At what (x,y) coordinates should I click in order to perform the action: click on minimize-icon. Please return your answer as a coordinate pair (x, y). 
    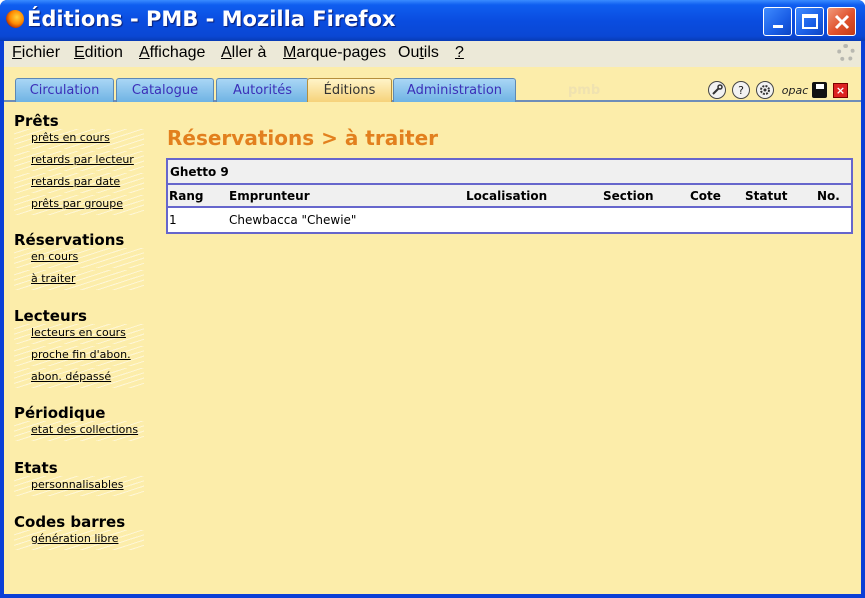
    Looking at the image, I should click on (777, 26).